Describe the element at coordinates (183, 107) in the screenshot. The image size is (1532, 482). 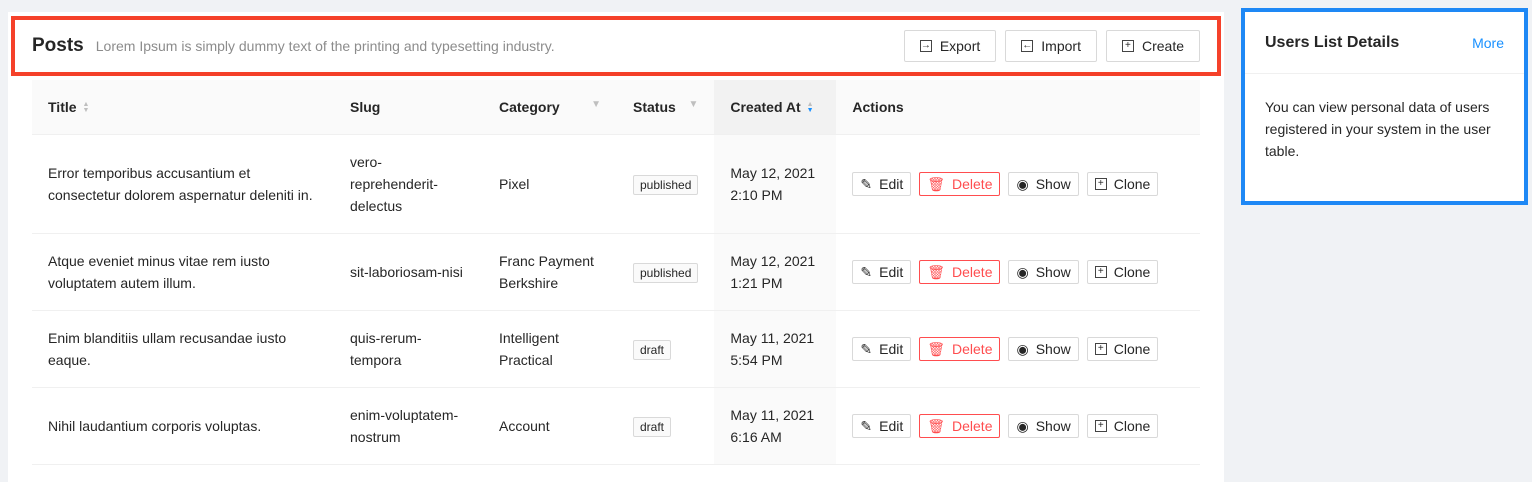
I see `column-title: Title ▲ ▼` at that location.